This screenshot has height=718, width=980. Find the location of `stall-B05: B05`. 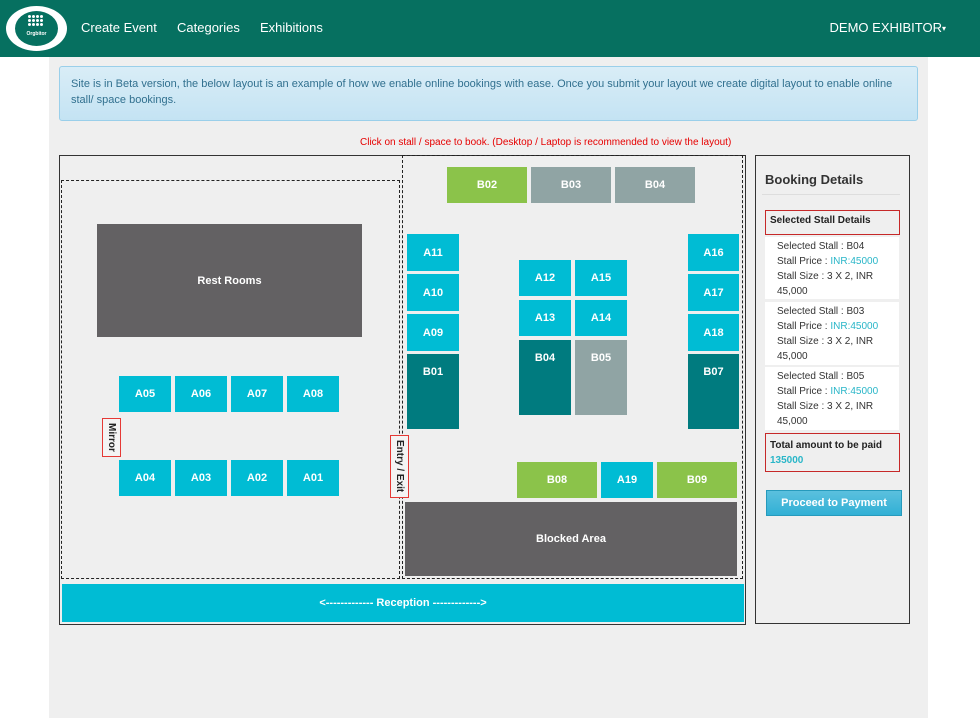

stall-B05: B05 is located at coordinates (601, 377).